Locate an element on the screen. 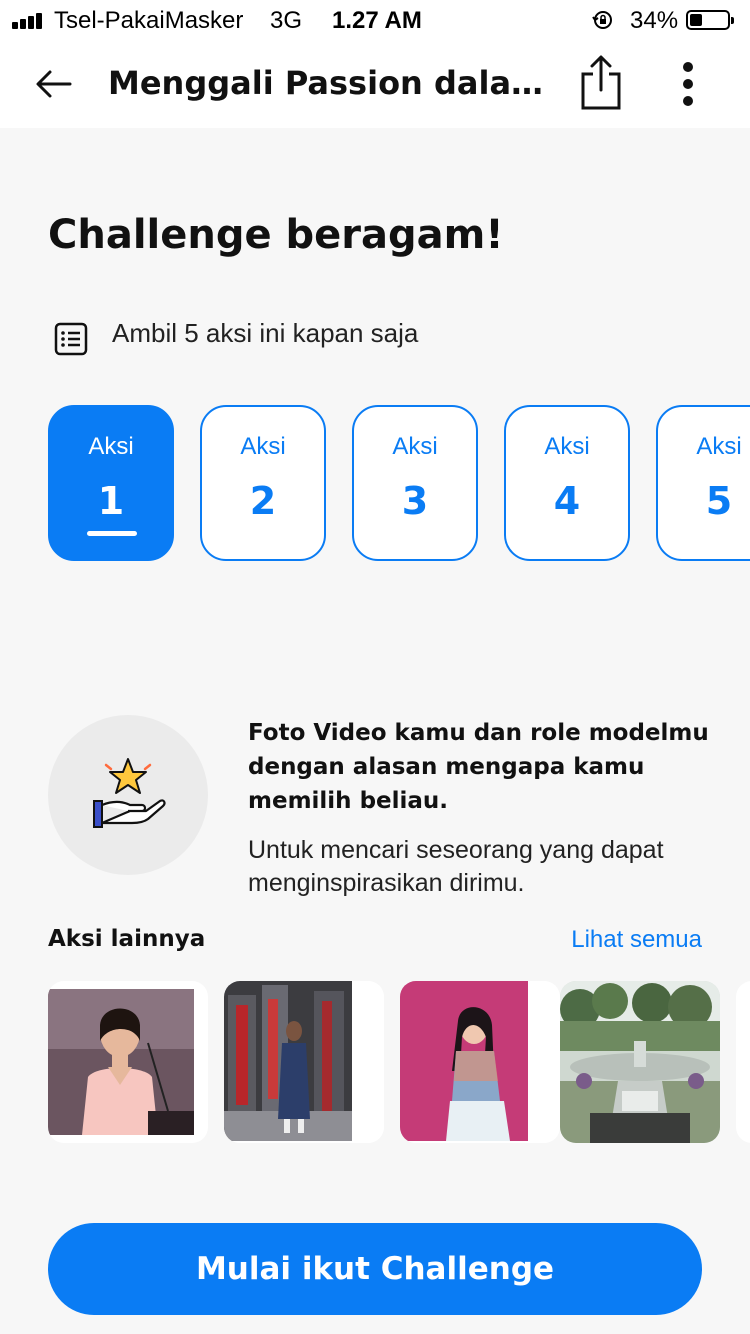 The image size is (750, 1334). aksi-number: 2 is located at coordinates (263, 501).